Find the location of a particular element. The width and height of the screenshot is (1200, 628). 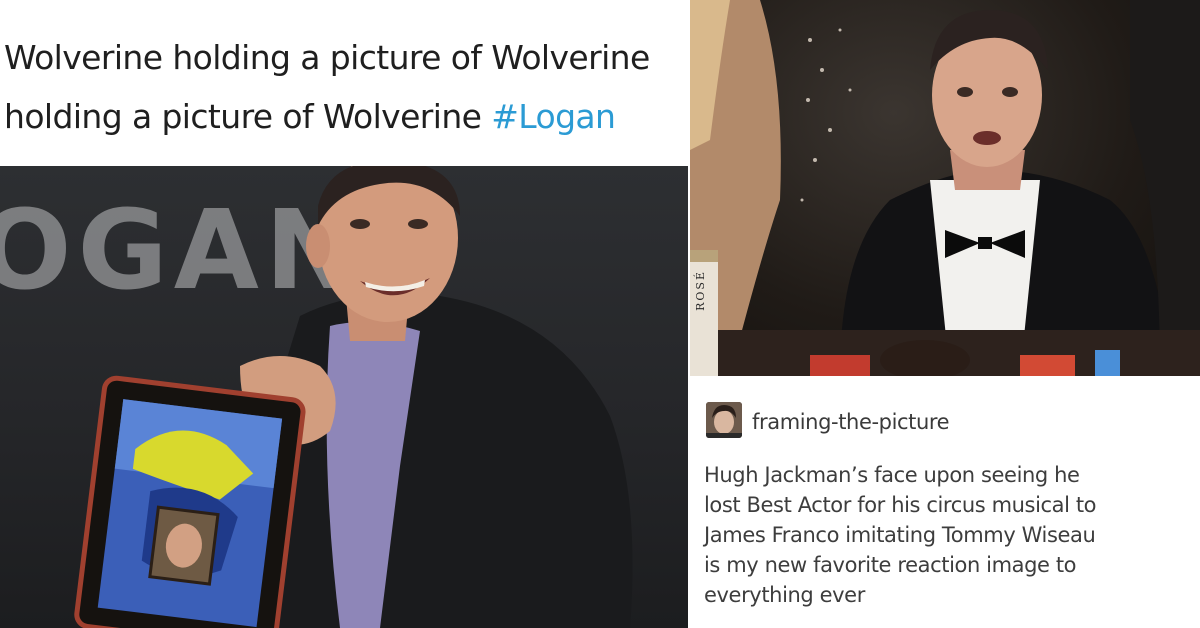

bottle-label: ROSÉ is located at coordinates (700, 290).